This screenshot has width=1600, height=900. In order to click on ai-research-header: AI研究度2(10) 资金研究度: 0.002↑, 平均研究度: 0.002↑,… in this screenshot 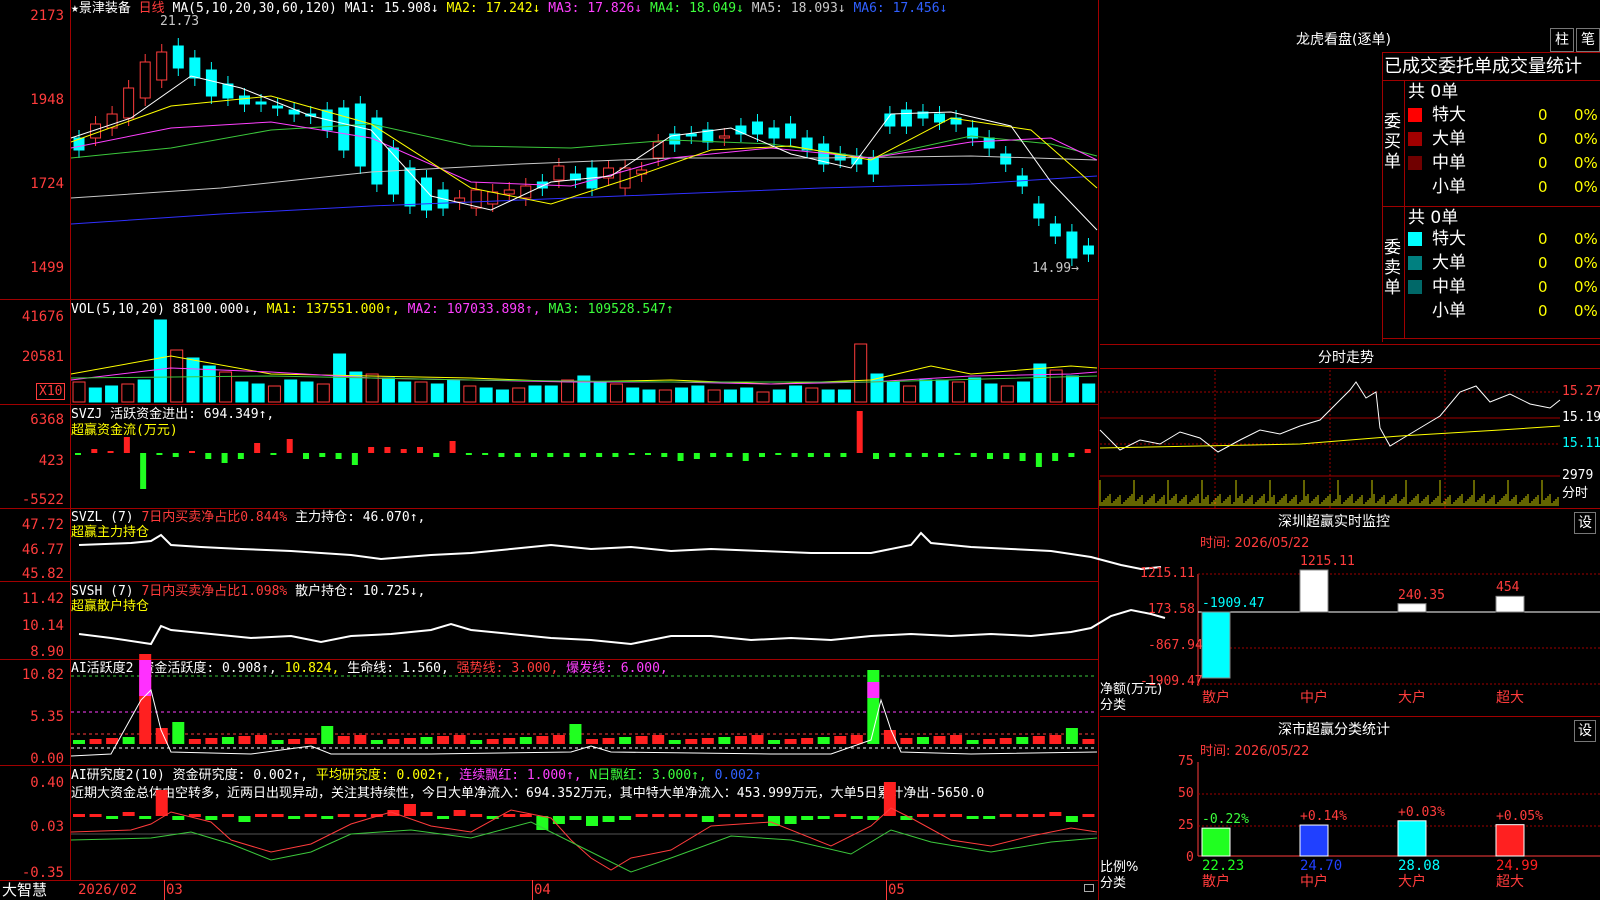, I will do `click(416, 776)`.